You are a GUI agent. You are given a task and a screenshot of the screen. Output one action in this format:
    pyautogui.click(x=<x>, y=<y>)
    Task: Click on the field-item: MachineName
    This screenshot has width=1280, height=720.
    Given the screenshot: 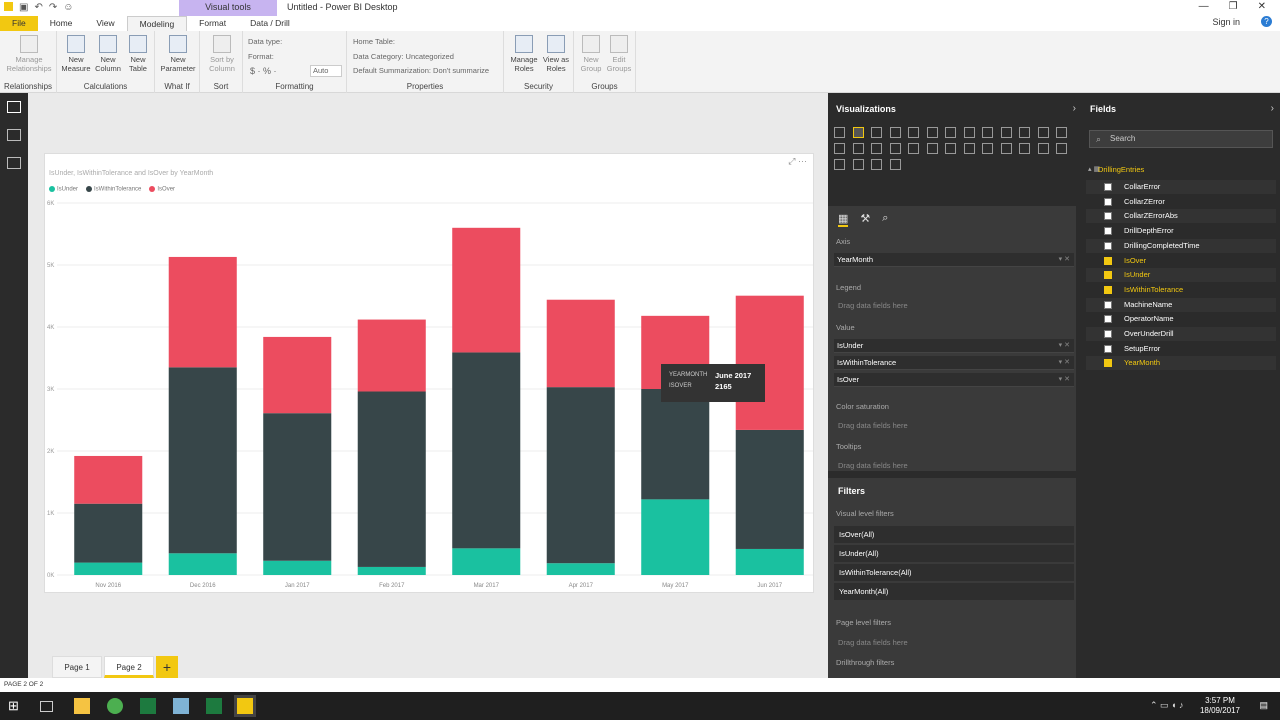 What is the action you would take?
    pyautogui.click(x=1181, y=304)
    